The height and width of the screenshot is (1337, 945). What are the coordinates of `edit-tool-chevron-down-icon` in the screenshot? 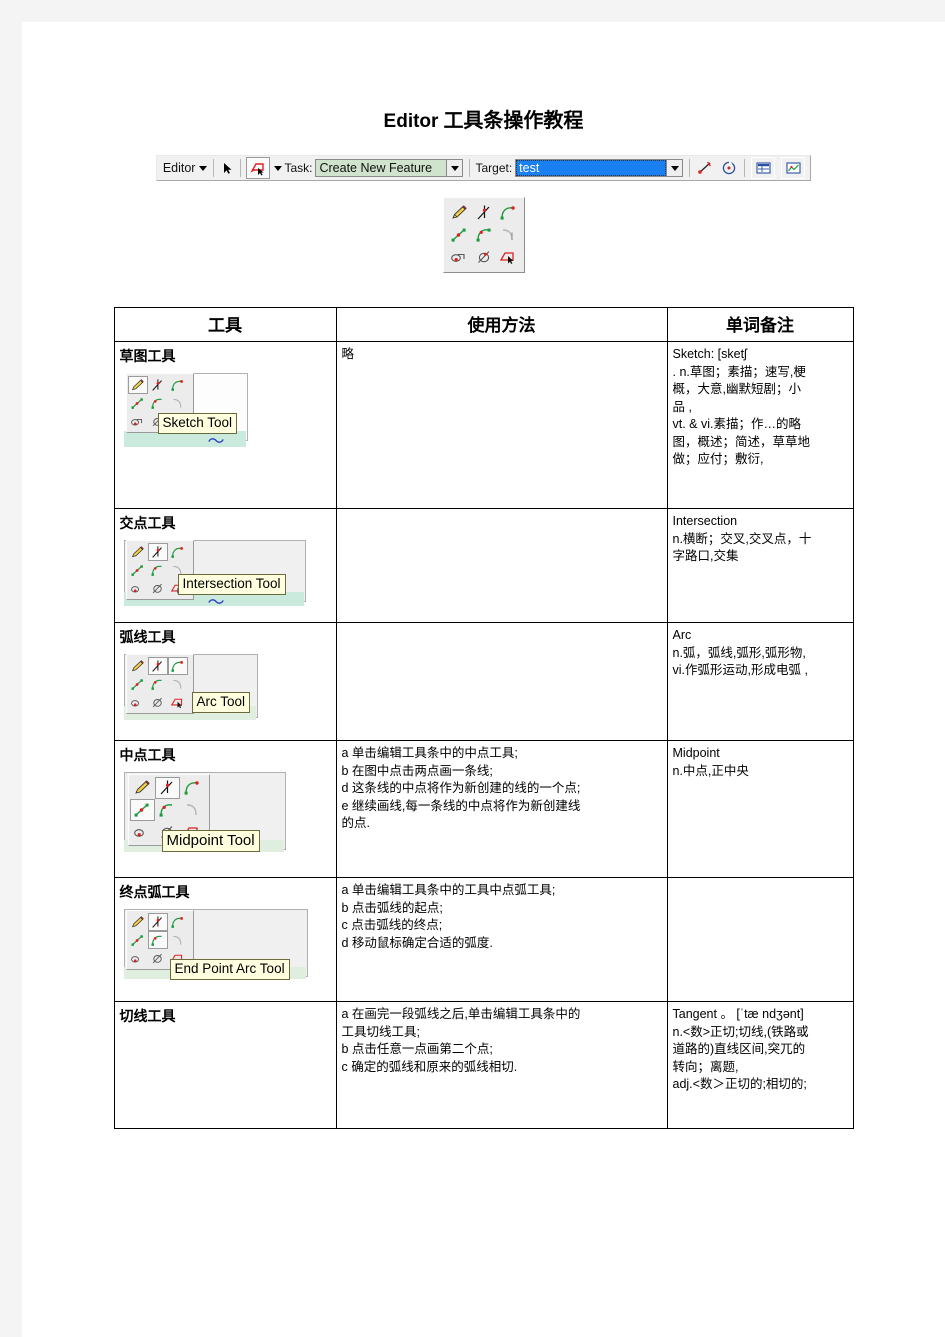 It's located at (278, 168).